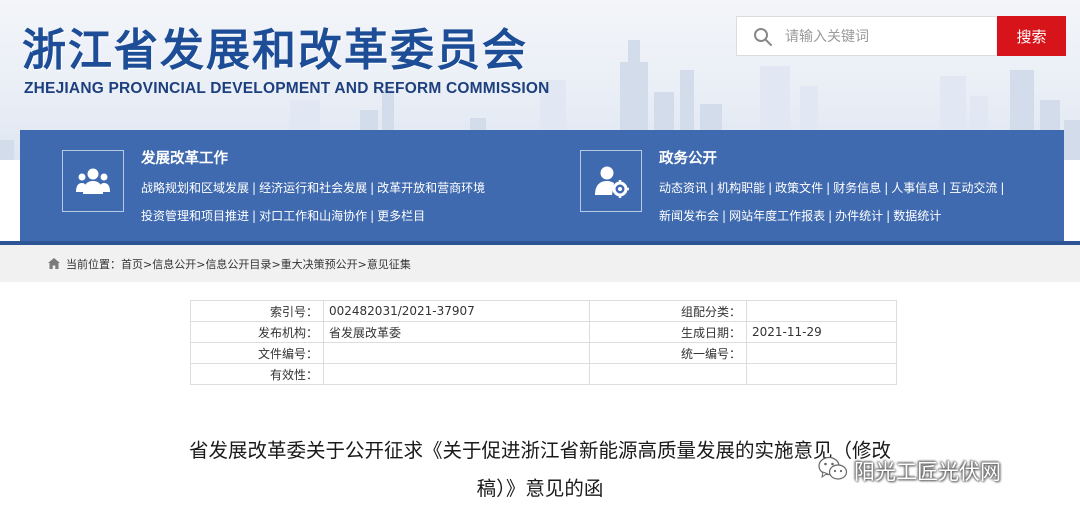 This screenshot has height=519, width=1080. What do you see at coordinates (389, 264) in the screenshot?
I see `breadcrumb-opinion-solicitation: 意见征集` at bounding box center [389, 264].